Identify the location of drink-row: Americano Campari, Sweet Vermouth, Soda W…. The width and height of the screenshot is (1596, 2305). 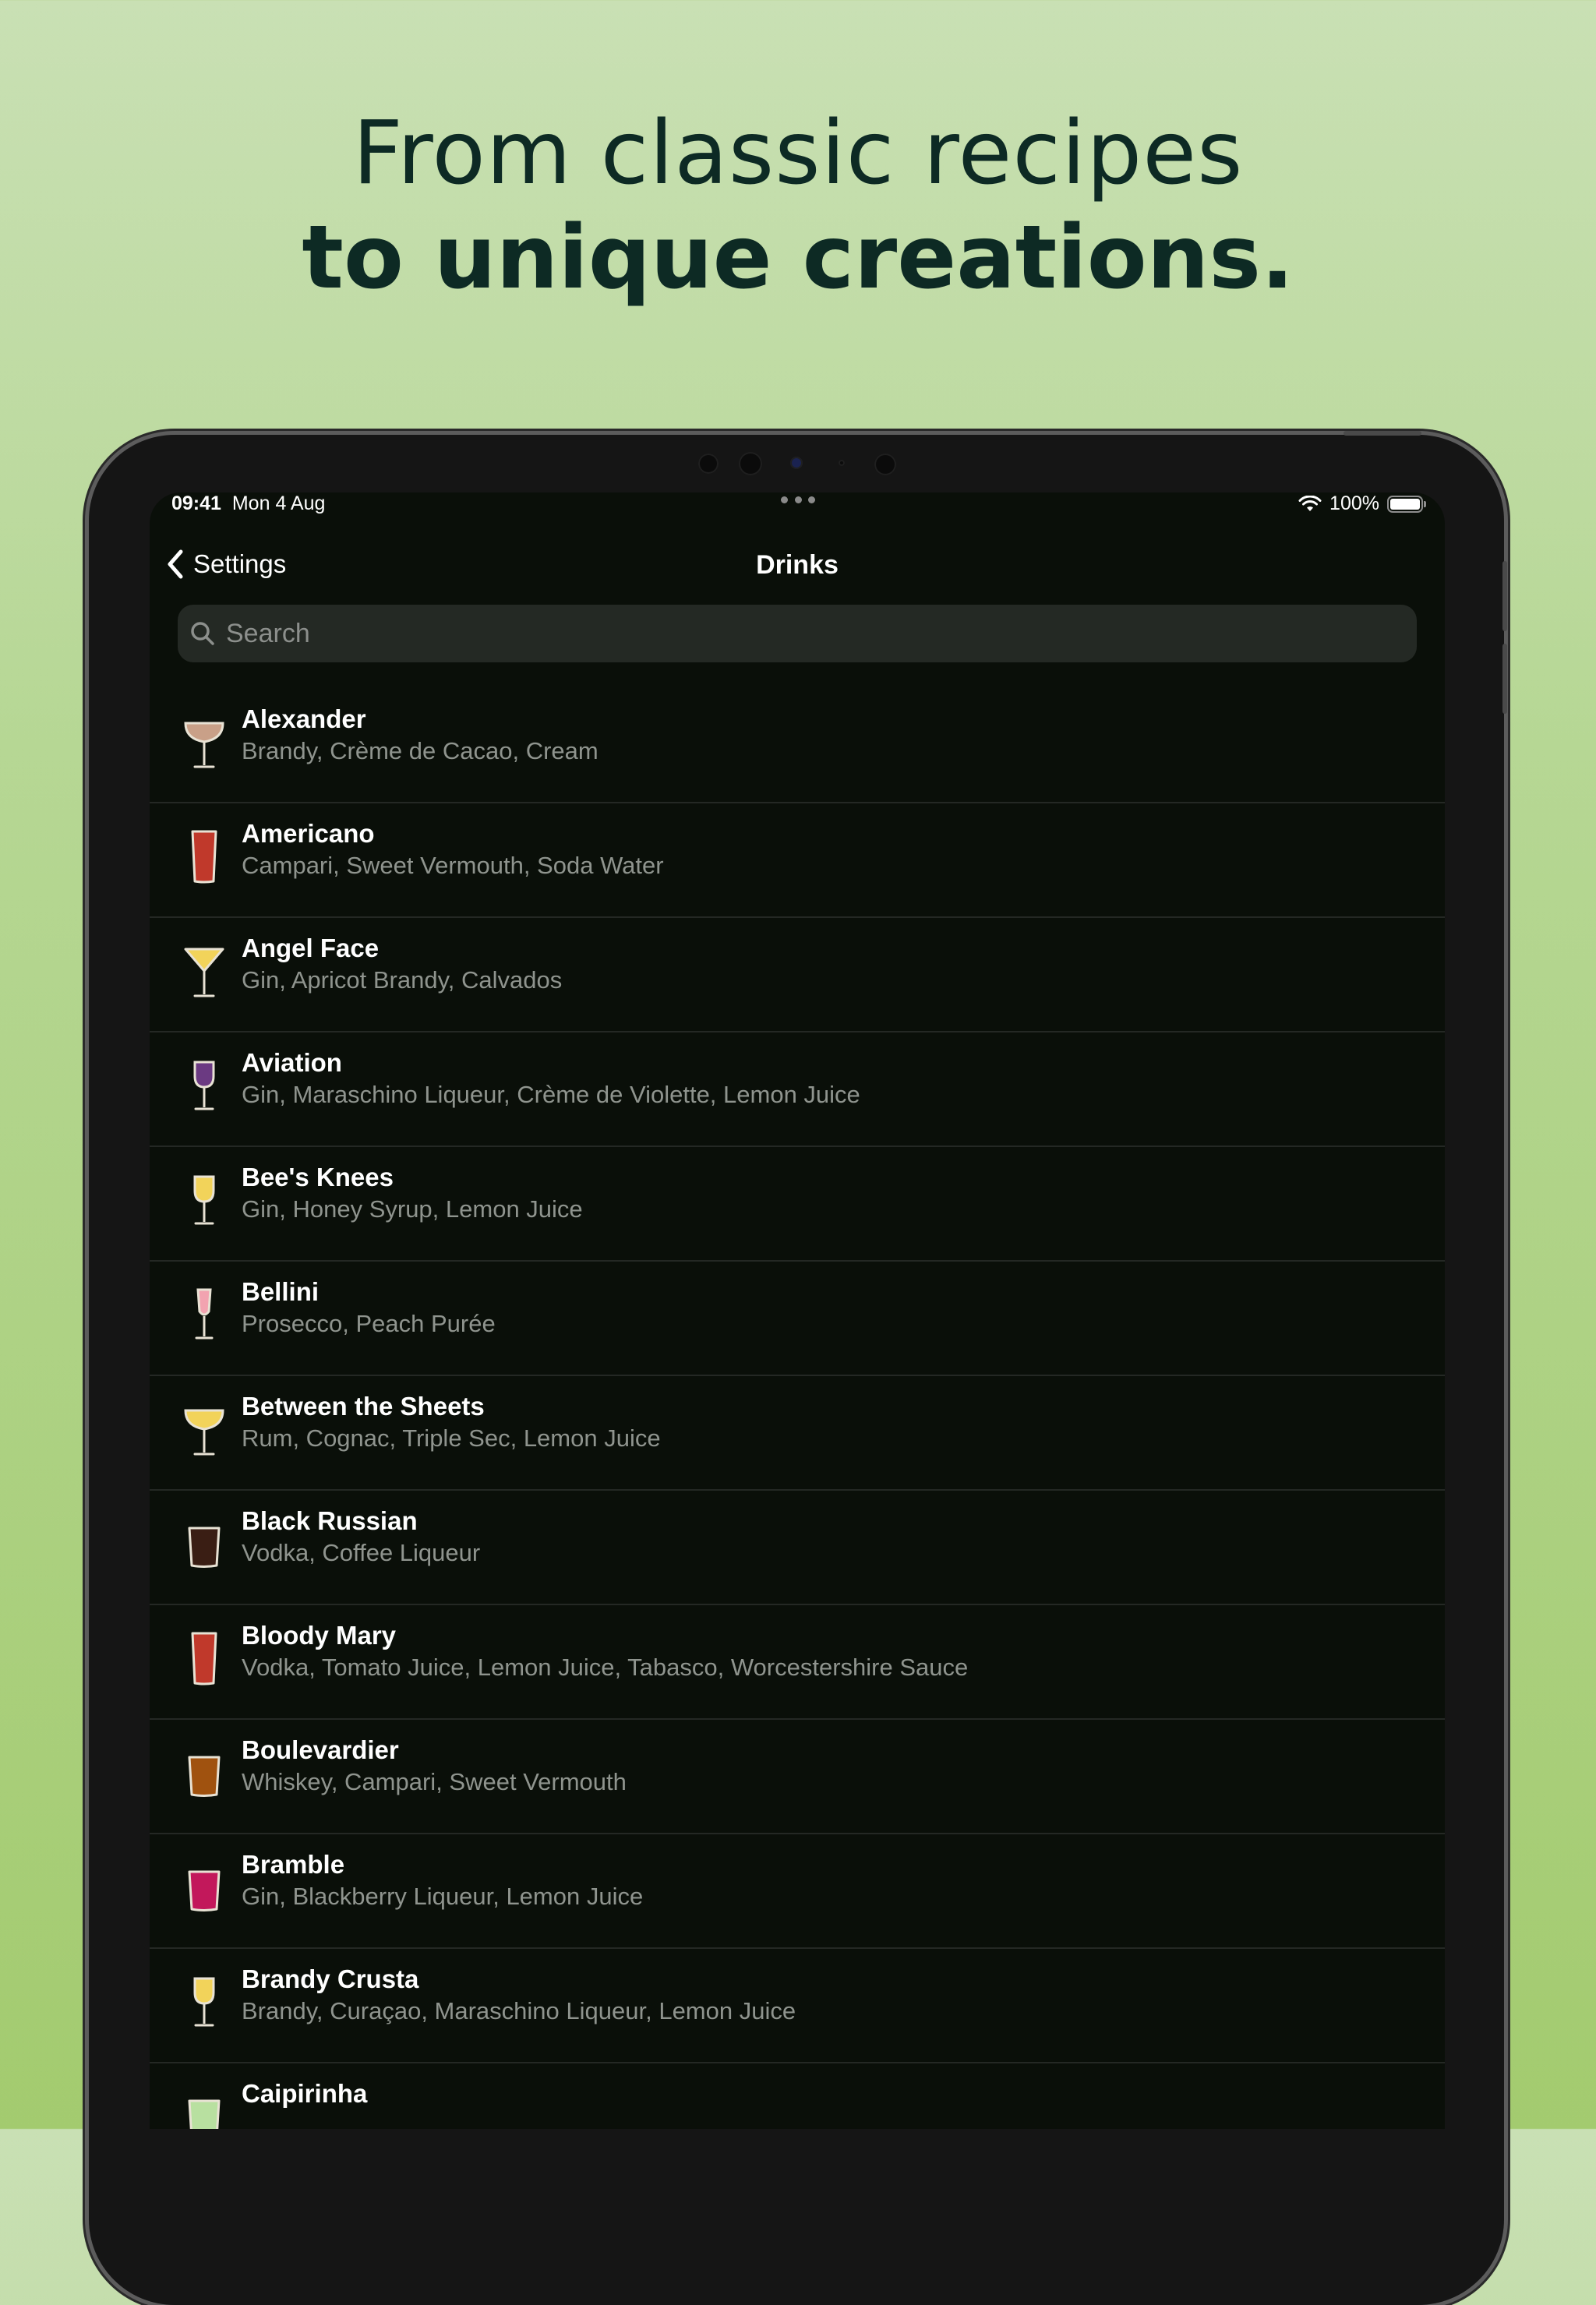
(797, 860).